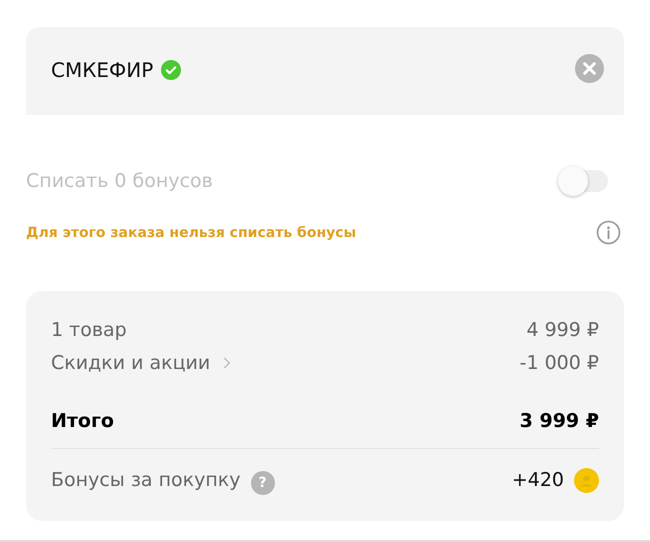 This screenshot has height=542, width=650. I want to click on row-value: 3 999 ₽, so click(559, 421).